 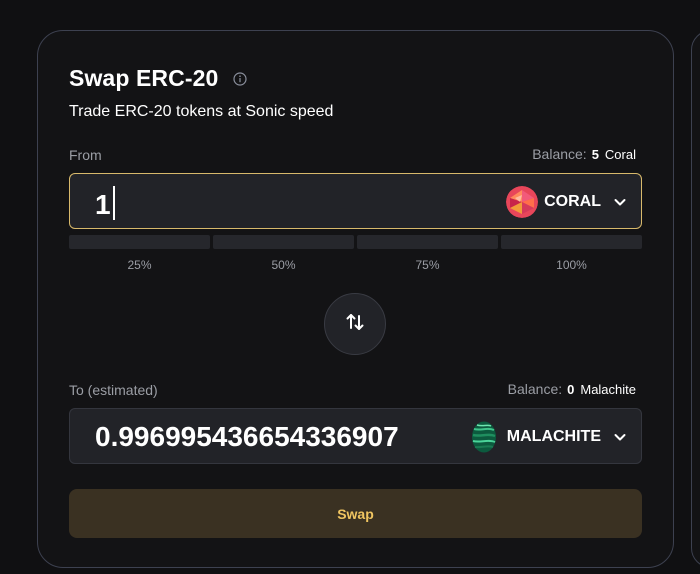 I want to click on to-balance: Balance: 0 Malachite, so click(x=572, y=389).